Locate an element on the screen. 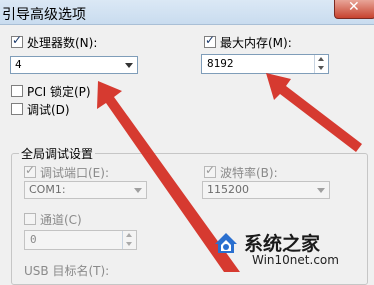 This screenshot has height=285, width=374. debug-port-select: COM1: is located at coordinates (85, 190).